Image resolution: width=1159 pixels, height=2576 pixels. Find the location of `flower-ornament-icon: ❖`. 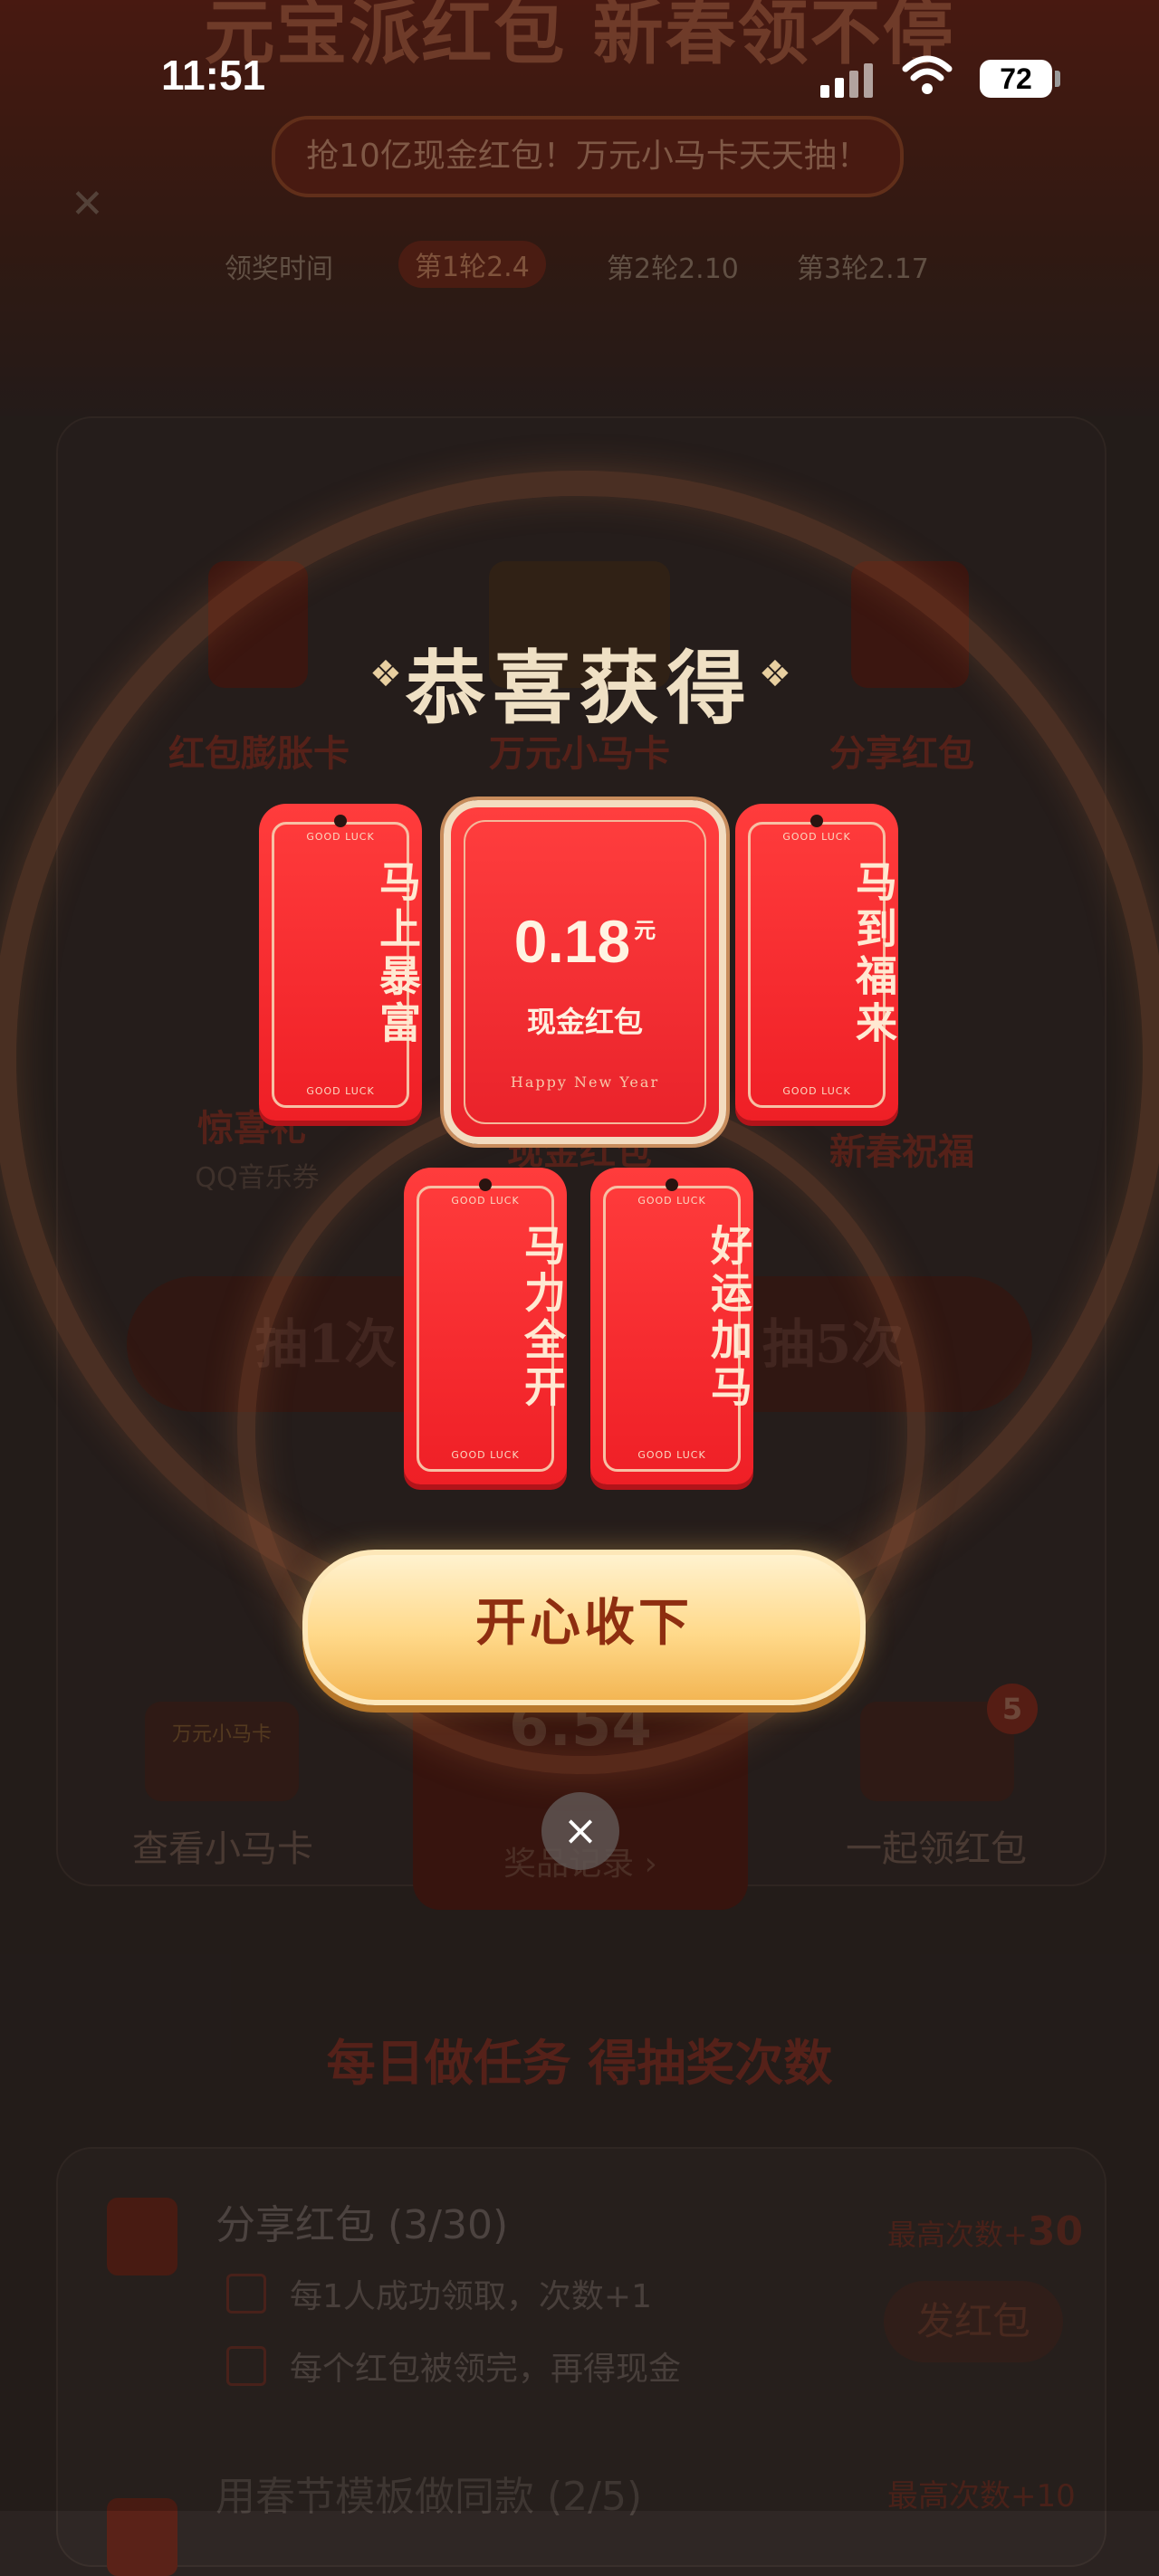

flower-ornament-icon: ❖ is located at coordinates (775, 674).